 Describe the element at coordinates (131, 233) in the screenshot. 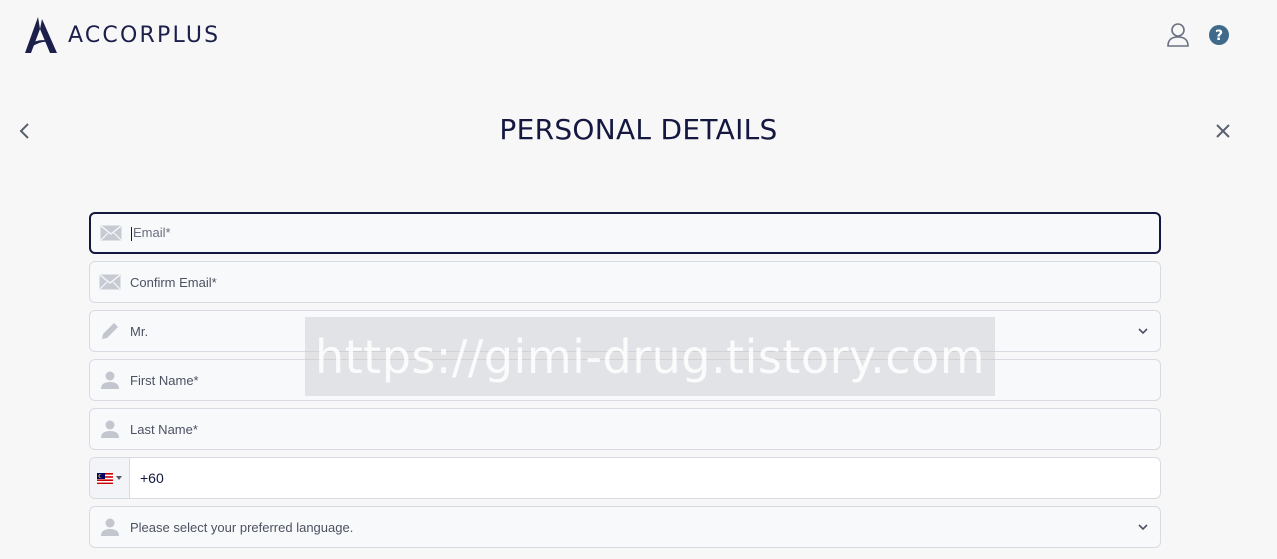

I see `text-cursor` at that location.